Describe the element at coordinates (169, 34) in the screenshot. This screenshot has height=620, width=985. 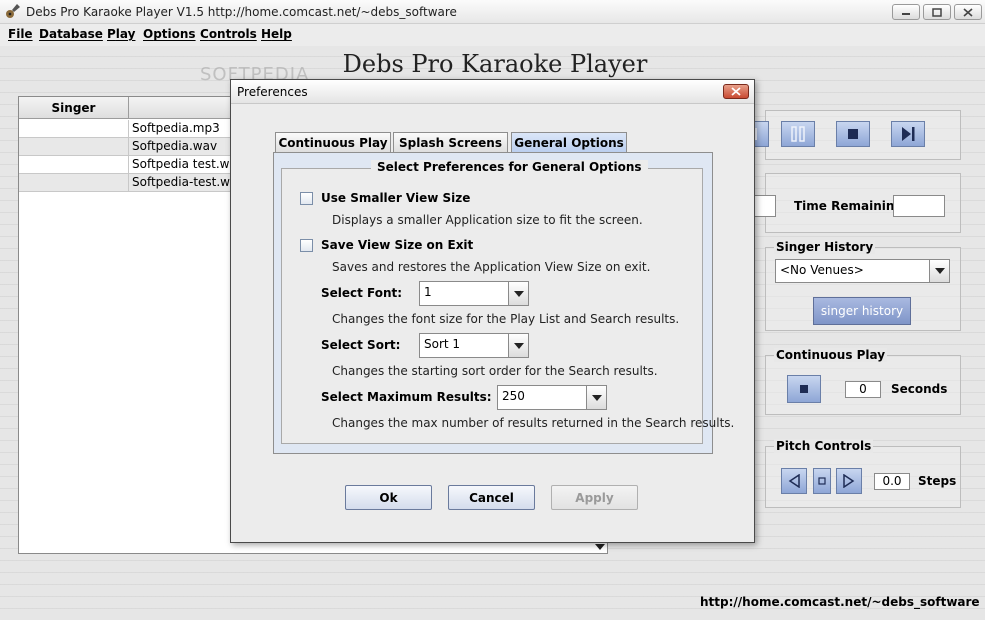
I see `menu-options: Options` at that location.